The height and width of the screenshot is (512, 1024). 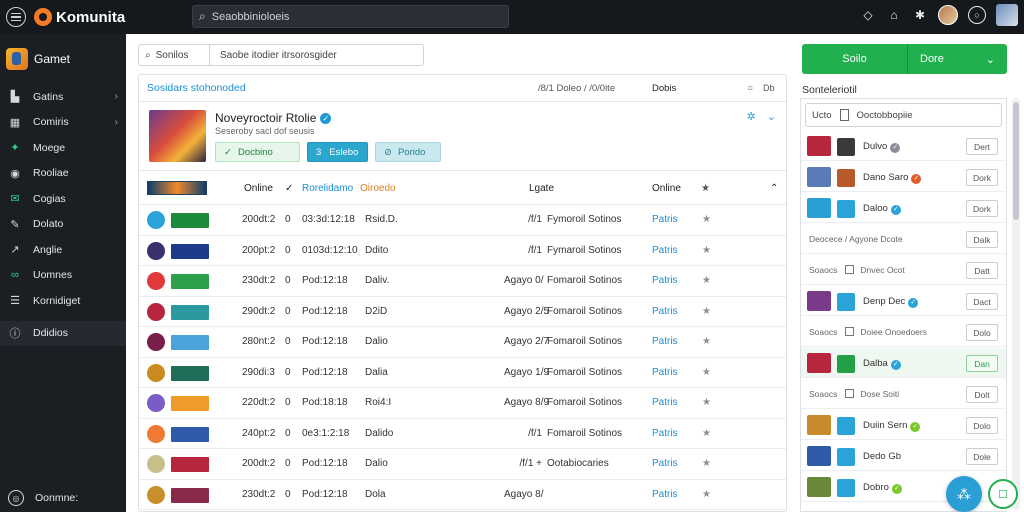 What do you see at coordinates (903, 270) in the screenshot?
I see `right-list-item: Soaocs Dnvec Ocot Datt` at bounding box center [903, 270].